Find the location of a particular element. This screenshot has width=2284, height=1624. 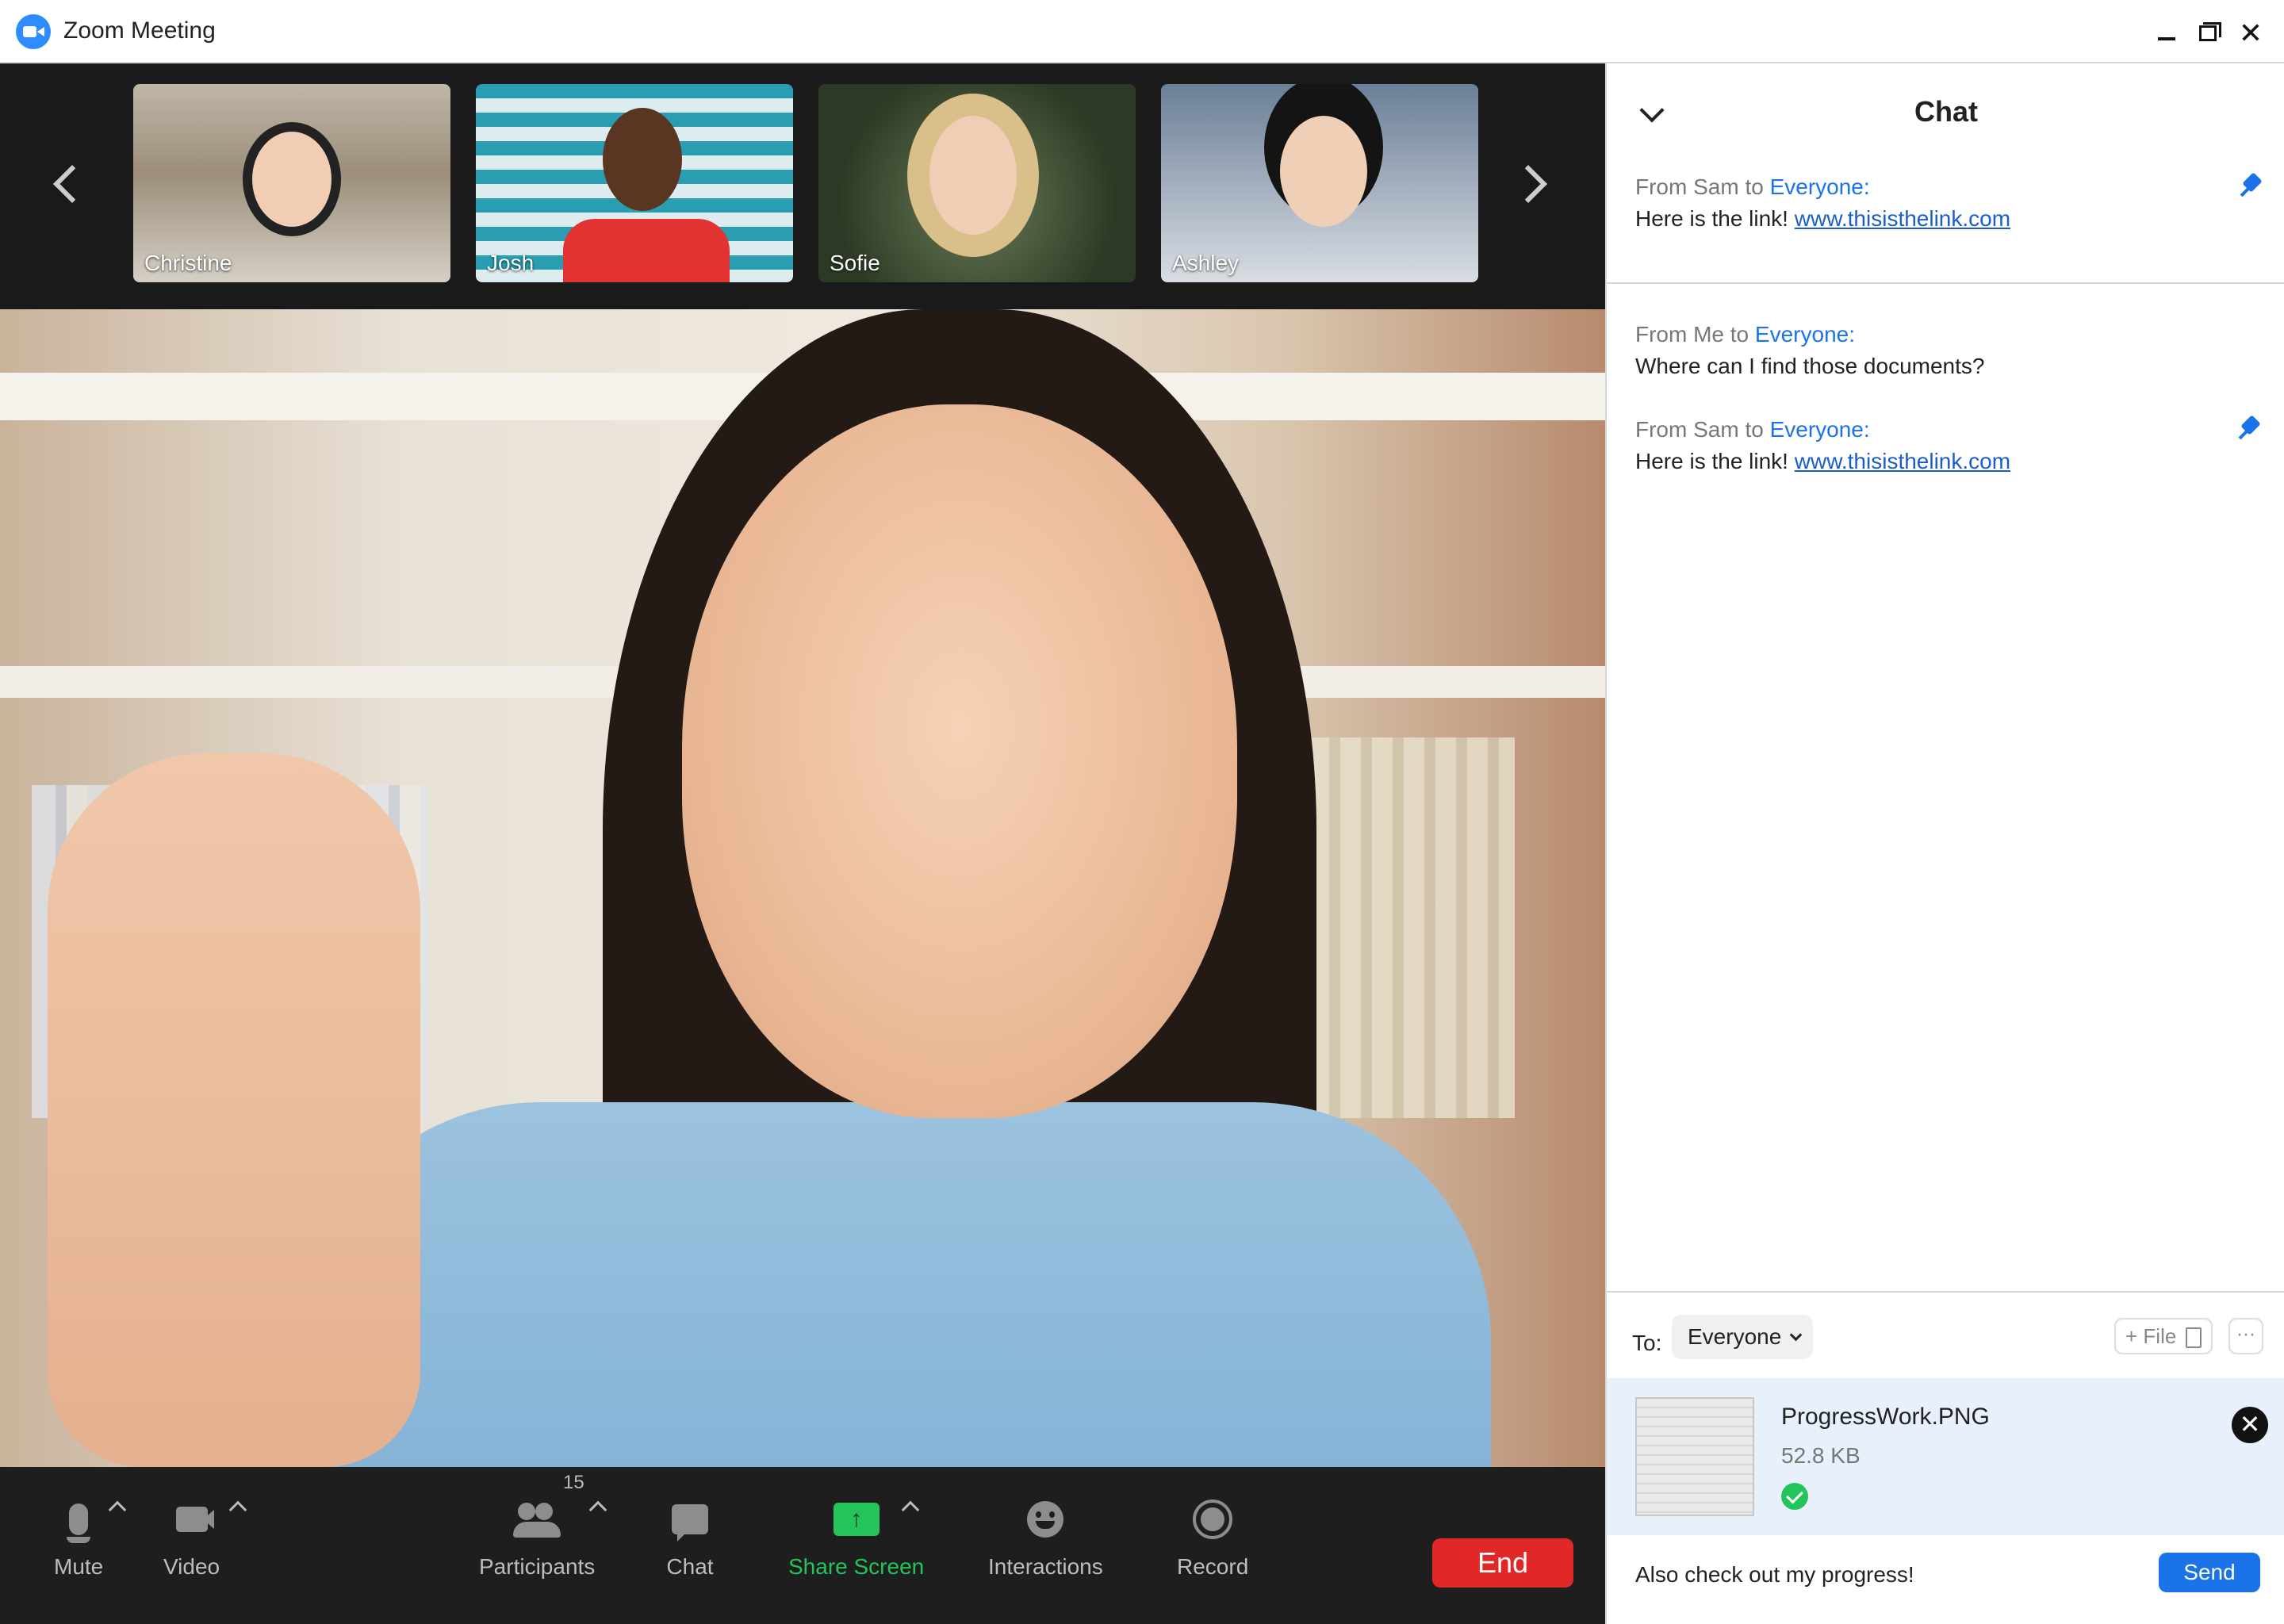

title-bar: Zoom Meeting ✕ is located at coordinates (1142, 31).